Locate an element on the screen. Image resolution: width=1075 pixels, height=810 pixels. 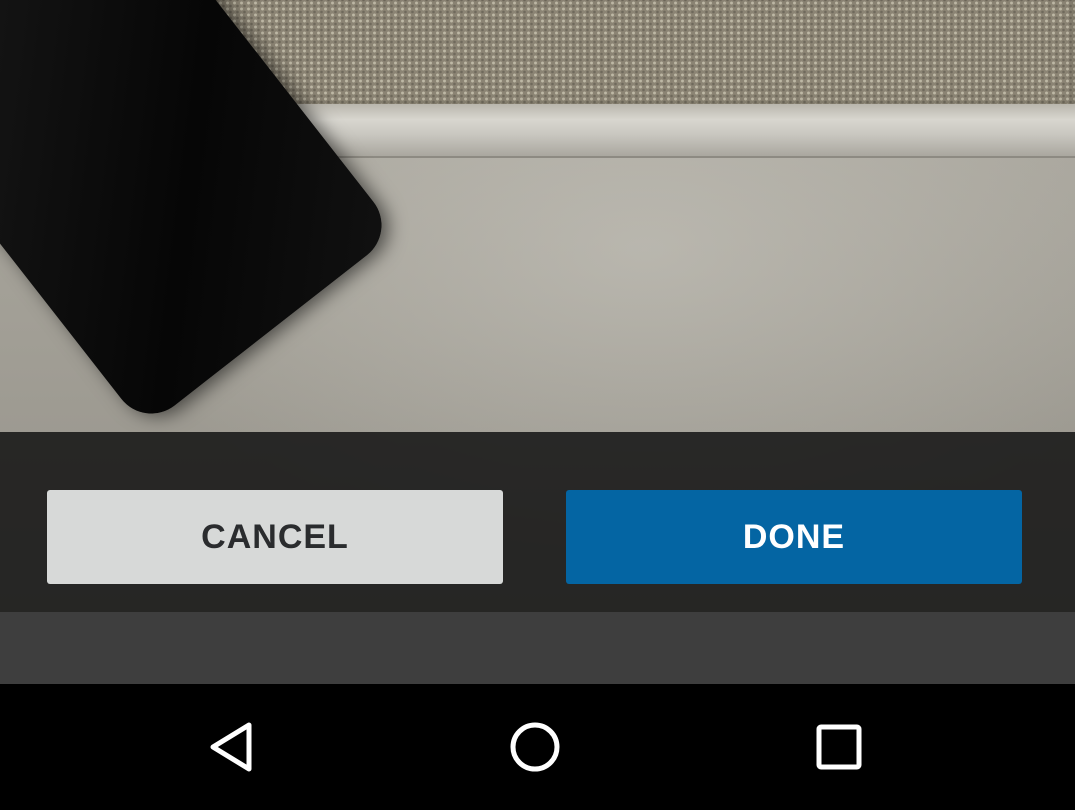
home-circle-icon is located at coordinates (535, 747).